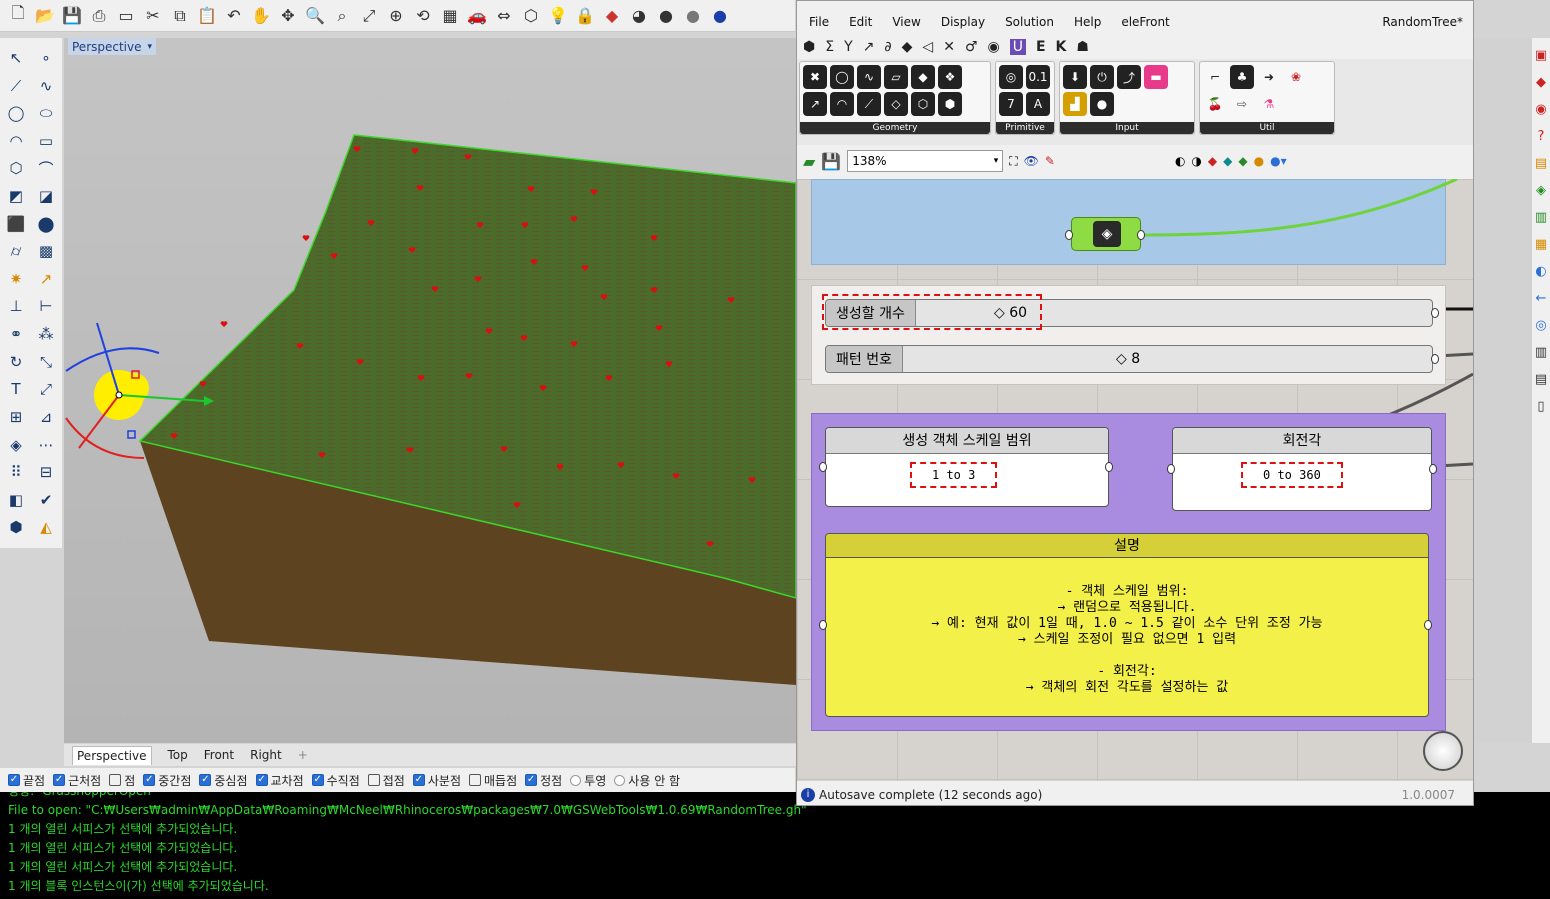  Describe the element at coordinates (923, 77) in the screenshot. I see `brep-param-icon: ◆` at that location.